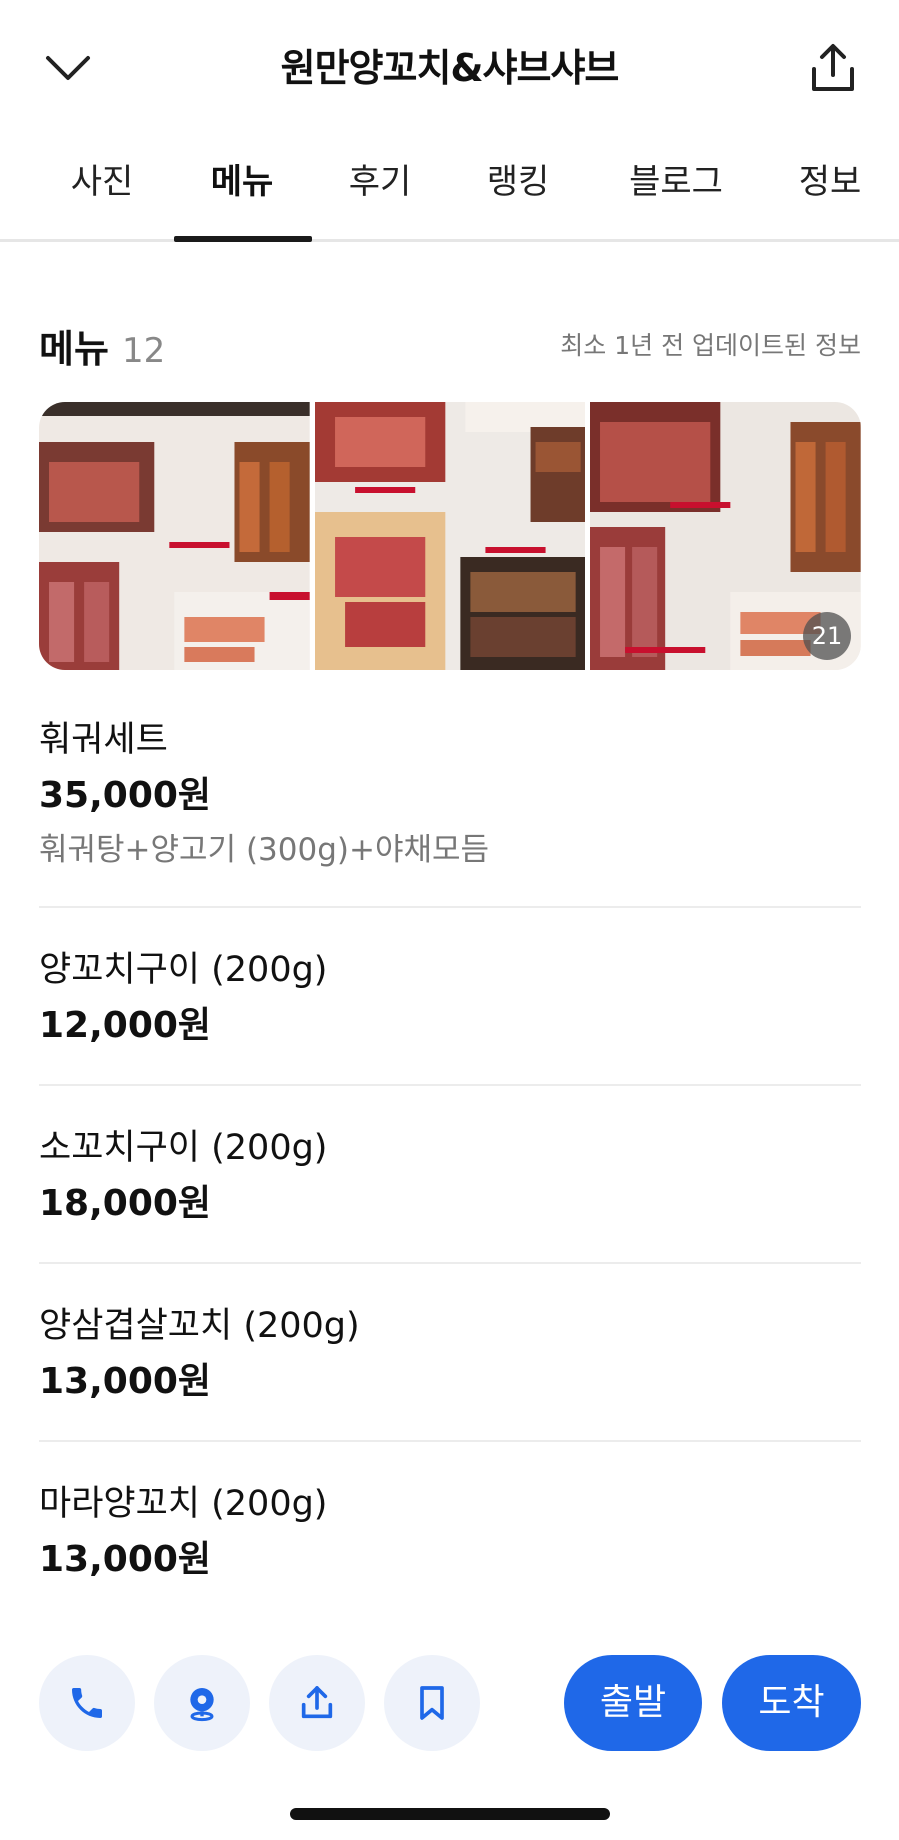  What do you see at coordinates (103, 740) in the screenshot?
I see `menu-item-name: 훠궈세트` at bounding box center [103, 740].